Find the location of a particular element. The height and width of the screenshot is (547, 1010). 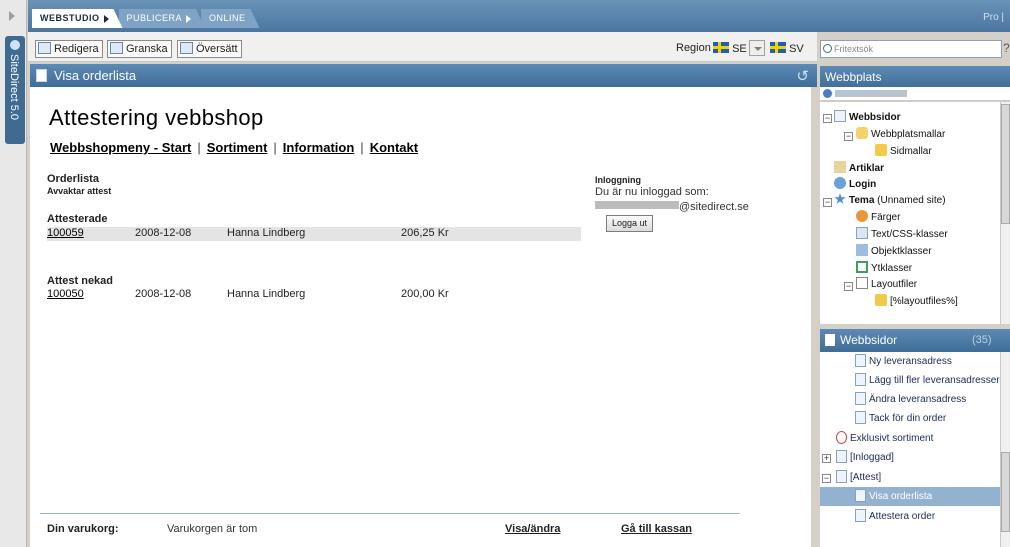

globe-icon is located at coordinates (827, 93).